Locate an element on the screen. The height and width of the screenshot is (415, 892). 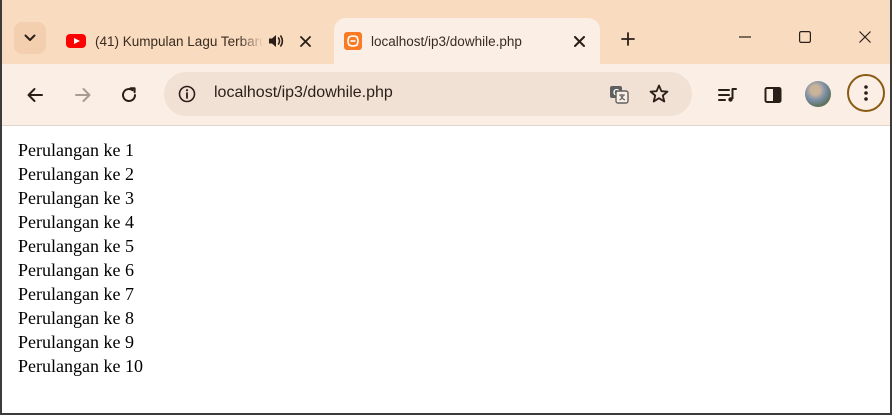
reload-button is located at coordinates (129, 95).